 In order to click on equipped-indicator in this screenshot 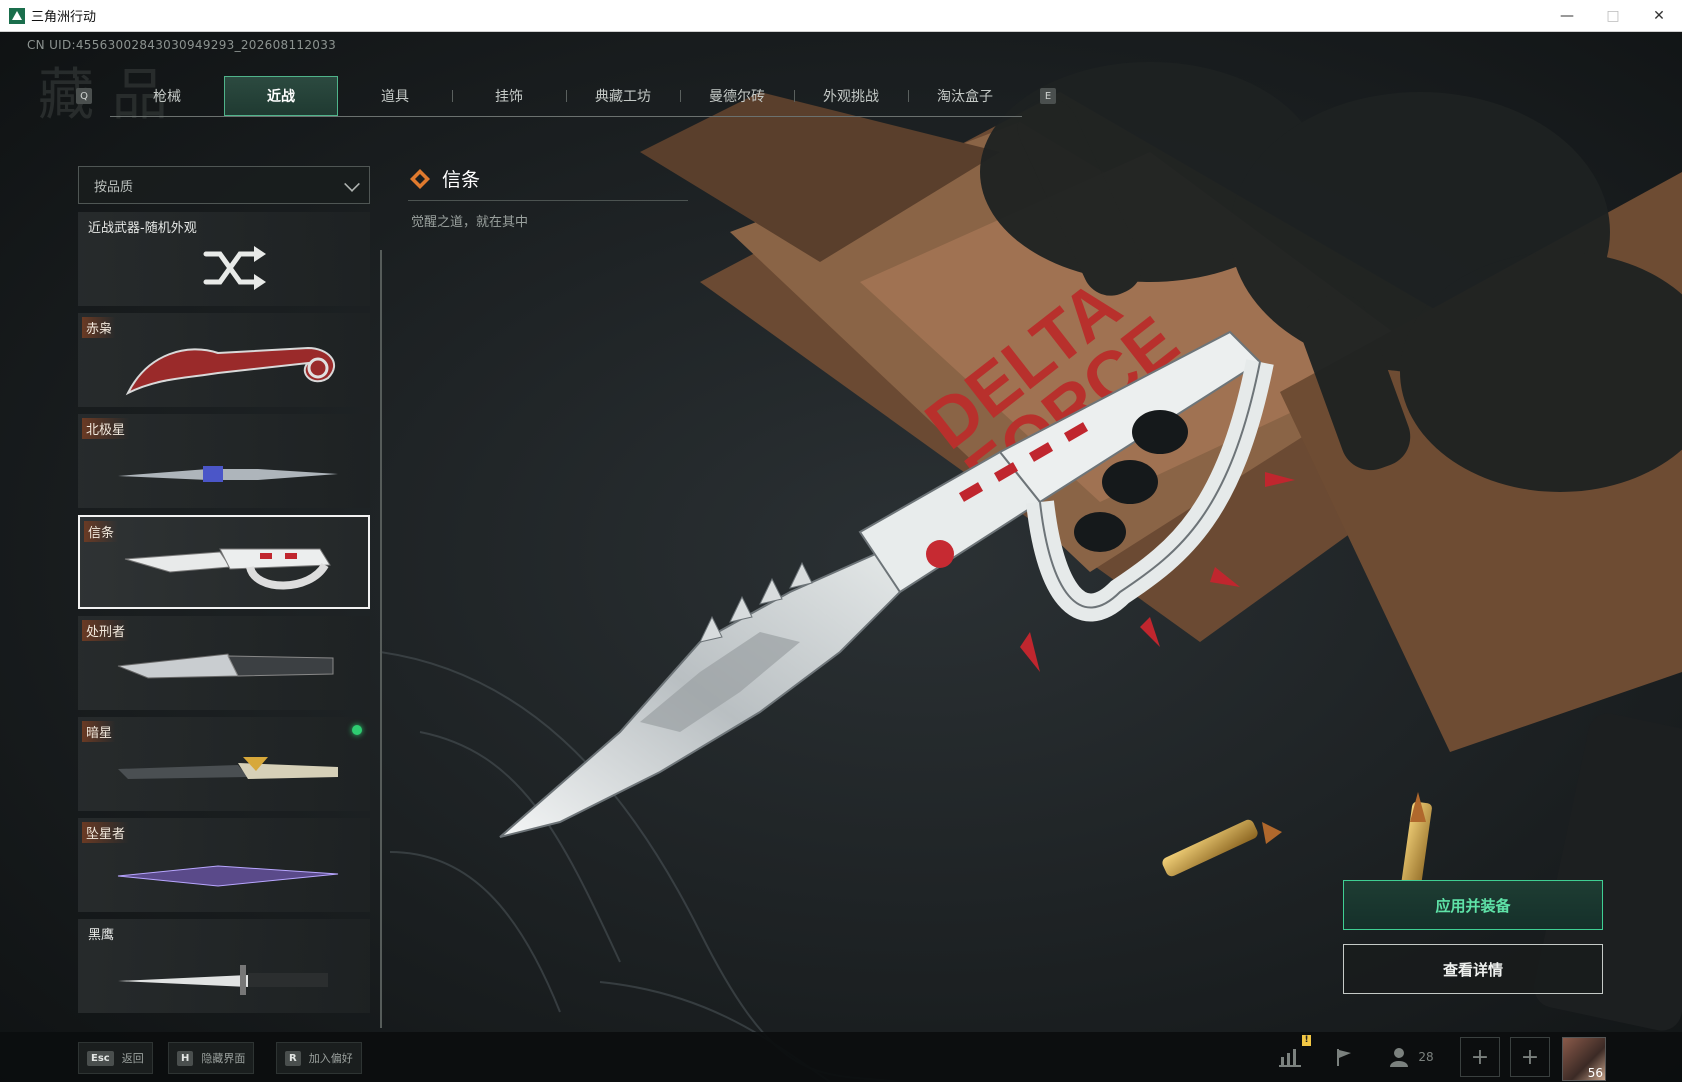, I will do `click(357, 730)`.